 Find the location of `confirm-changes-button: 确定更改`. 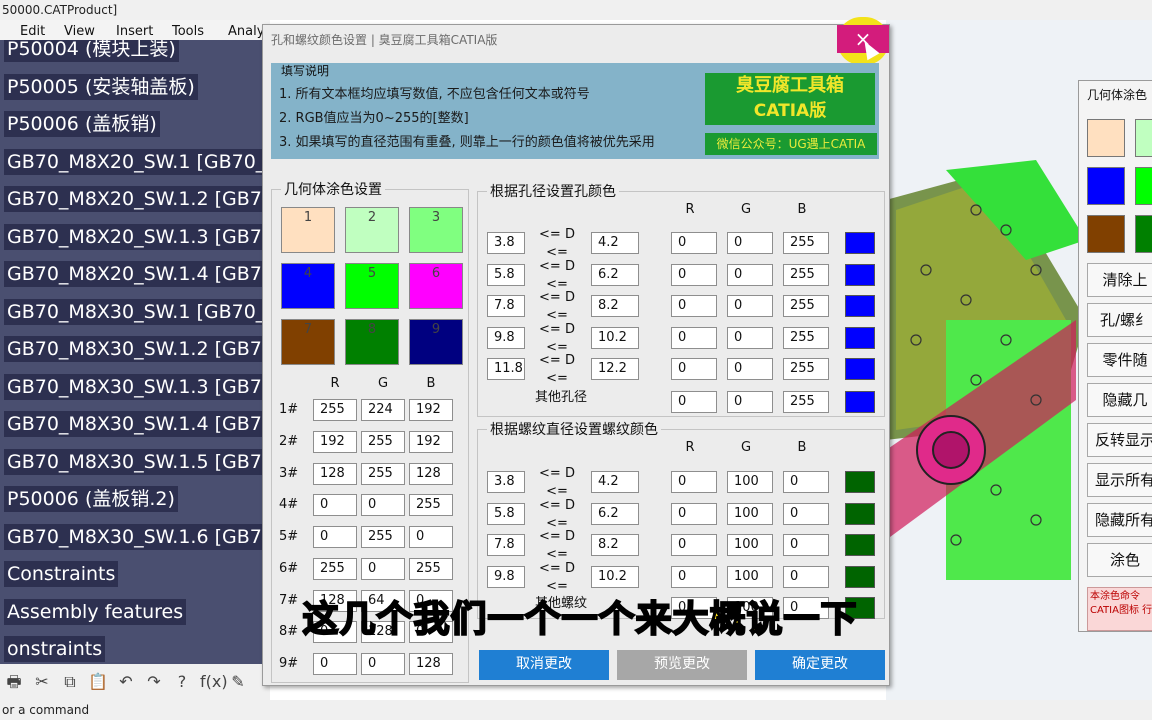

confirm-changes-button: 确定更改 is located at coordinates (820, 665).